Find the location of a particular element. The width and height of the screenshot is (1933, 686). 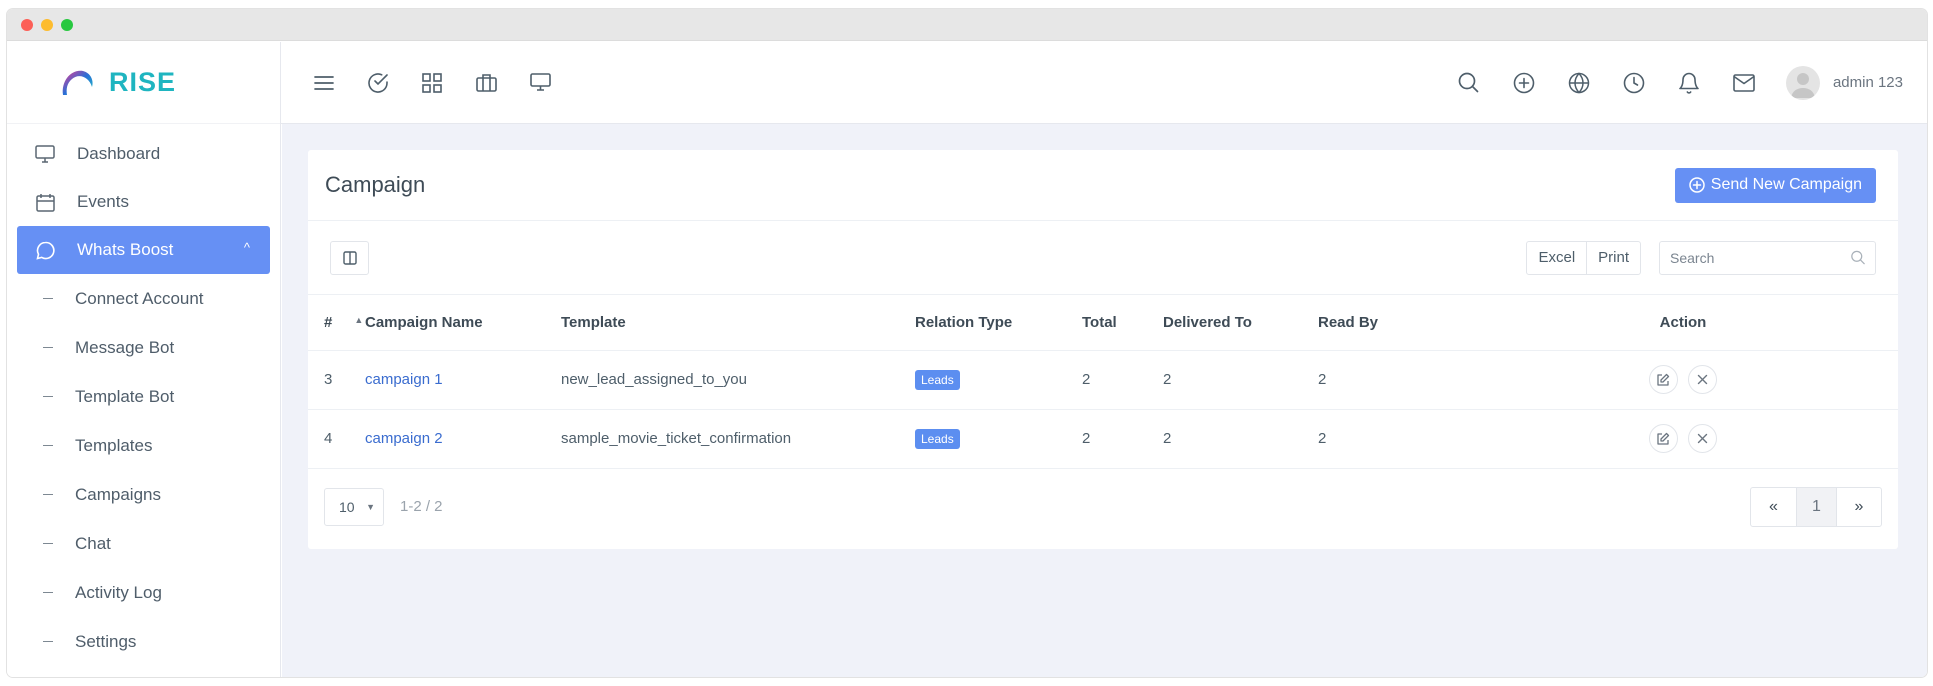

sidebar-subitem-template-bot: Template Bot is located at coordinates (143, 396).